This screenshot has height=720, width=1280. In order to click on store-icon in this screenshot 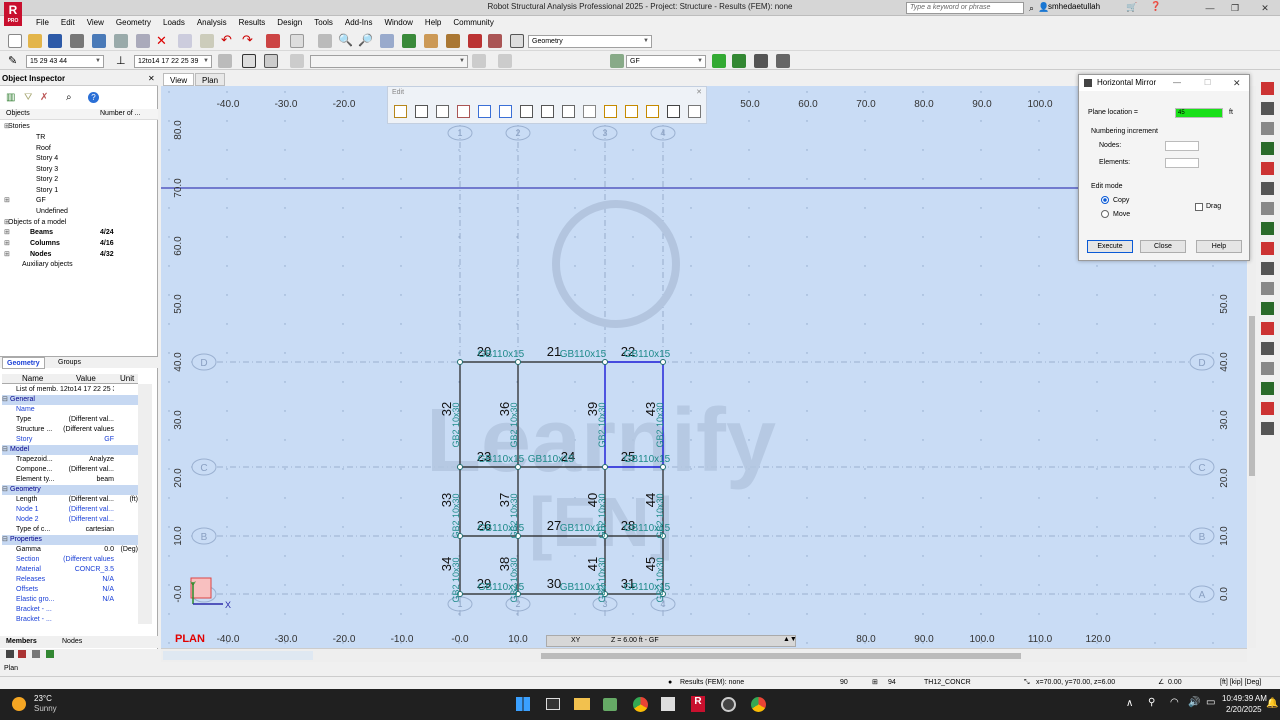, I will do `click(610, 704)`.